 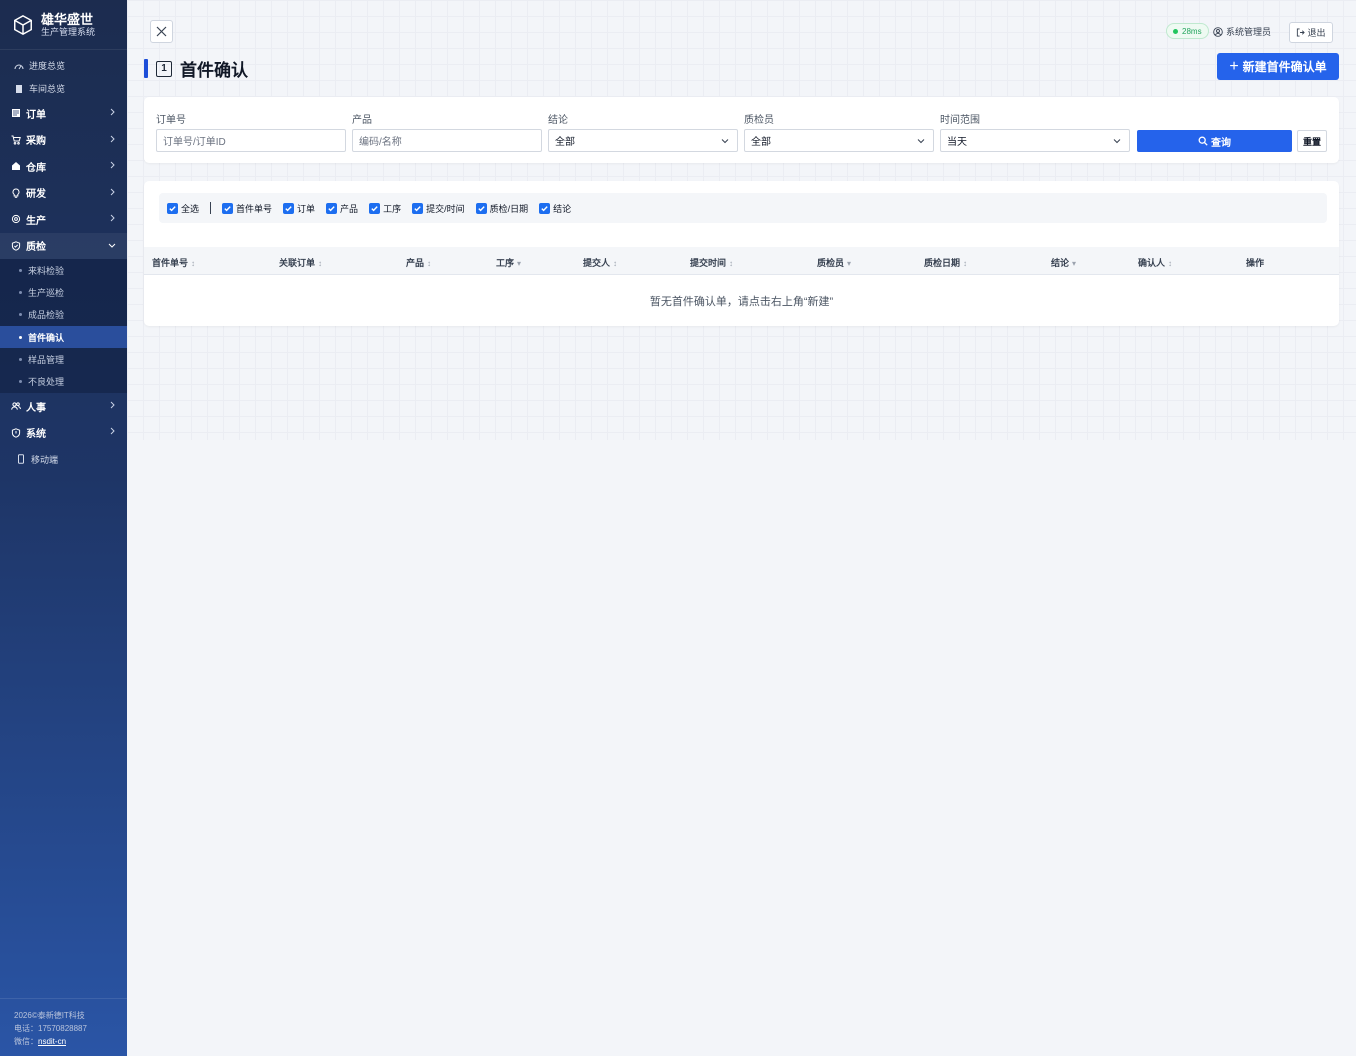 I want to click on th-result: 结论 ▾, so click(x=1063, y=262).